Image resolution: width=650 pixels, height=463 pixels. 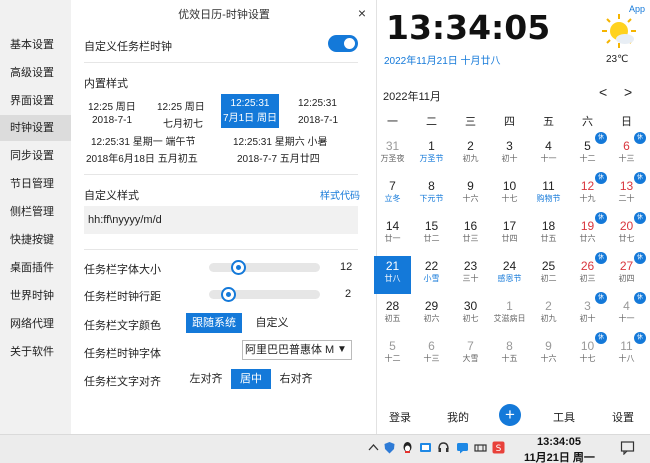 I want to click on network-icon, so click(x=480, y=447).